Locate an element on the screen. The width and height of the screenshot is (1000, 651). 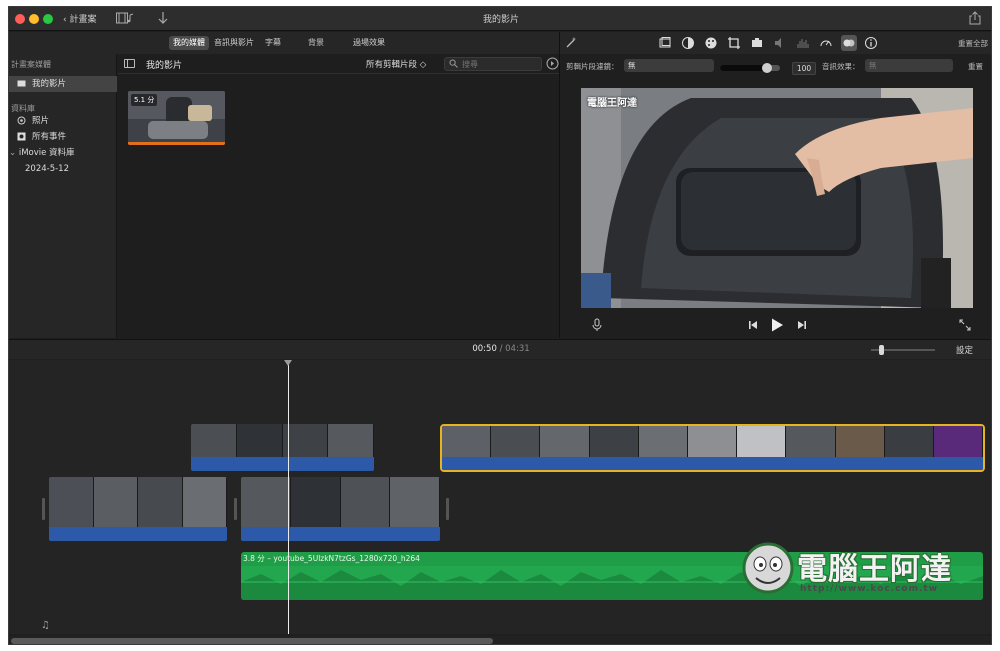
selected-overlay-clip is located at coordinates (712, 448).